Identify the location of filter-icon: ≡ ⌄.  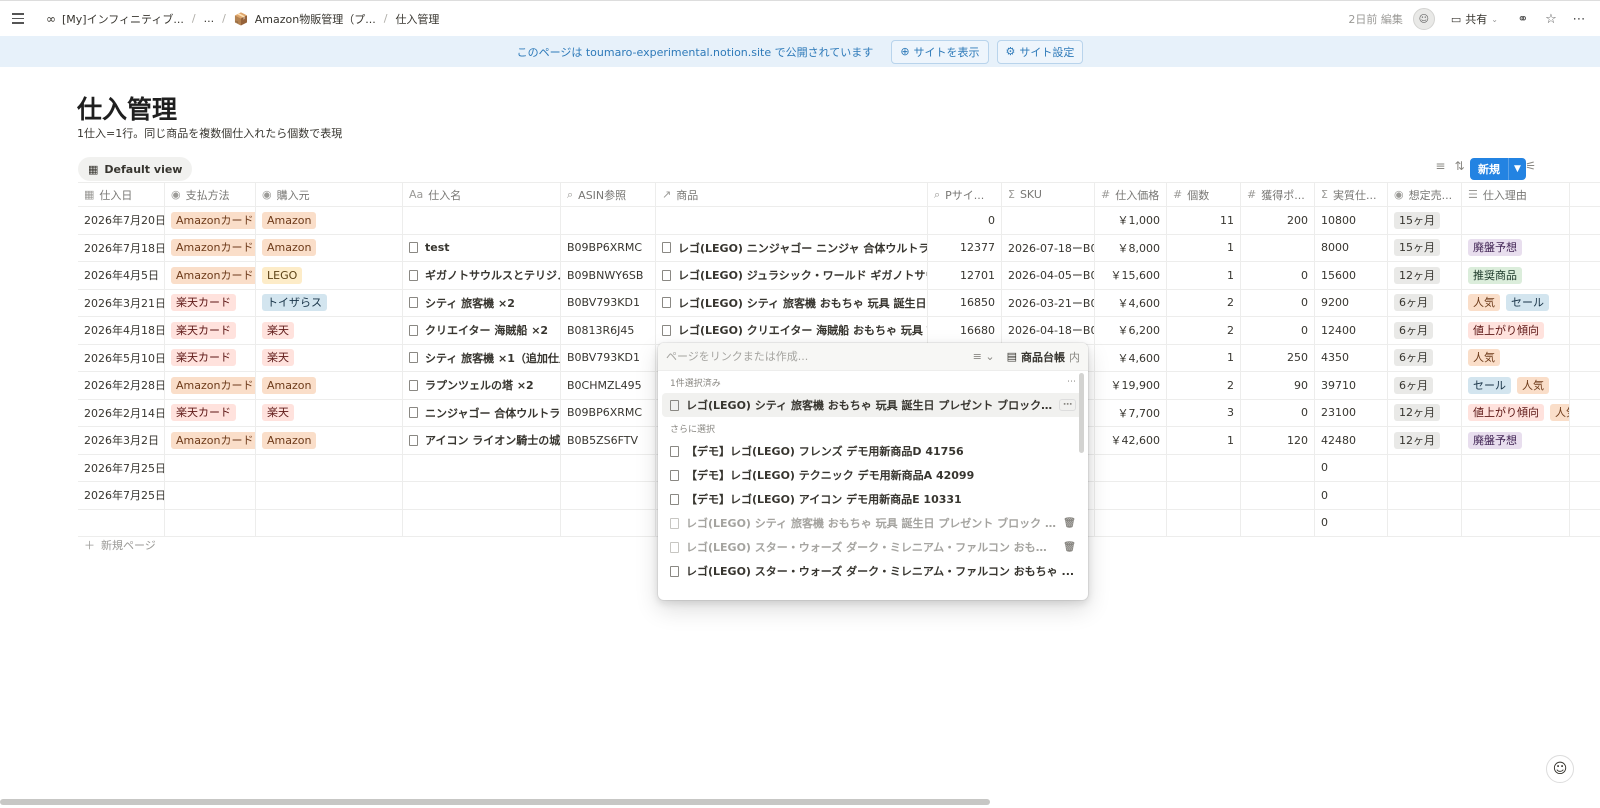
(984, 356).